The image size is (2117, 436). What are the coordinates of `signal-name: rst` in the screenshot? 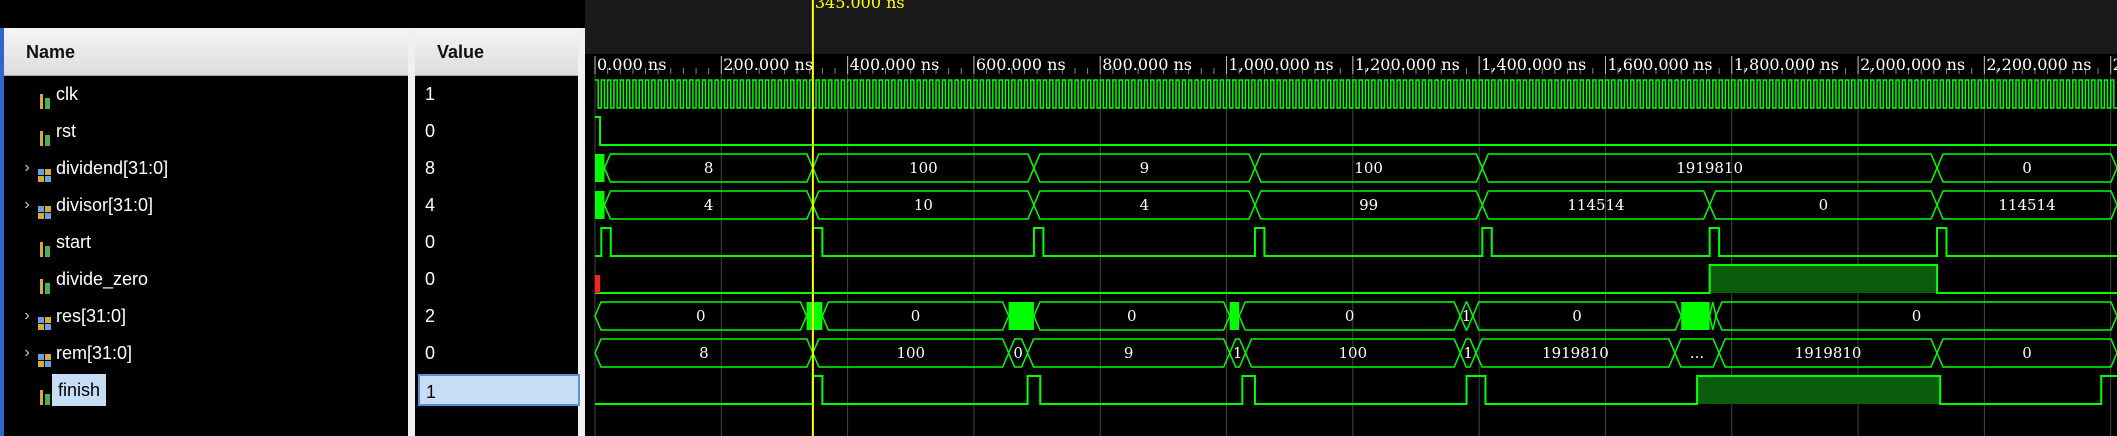 It's located at (66, 131).